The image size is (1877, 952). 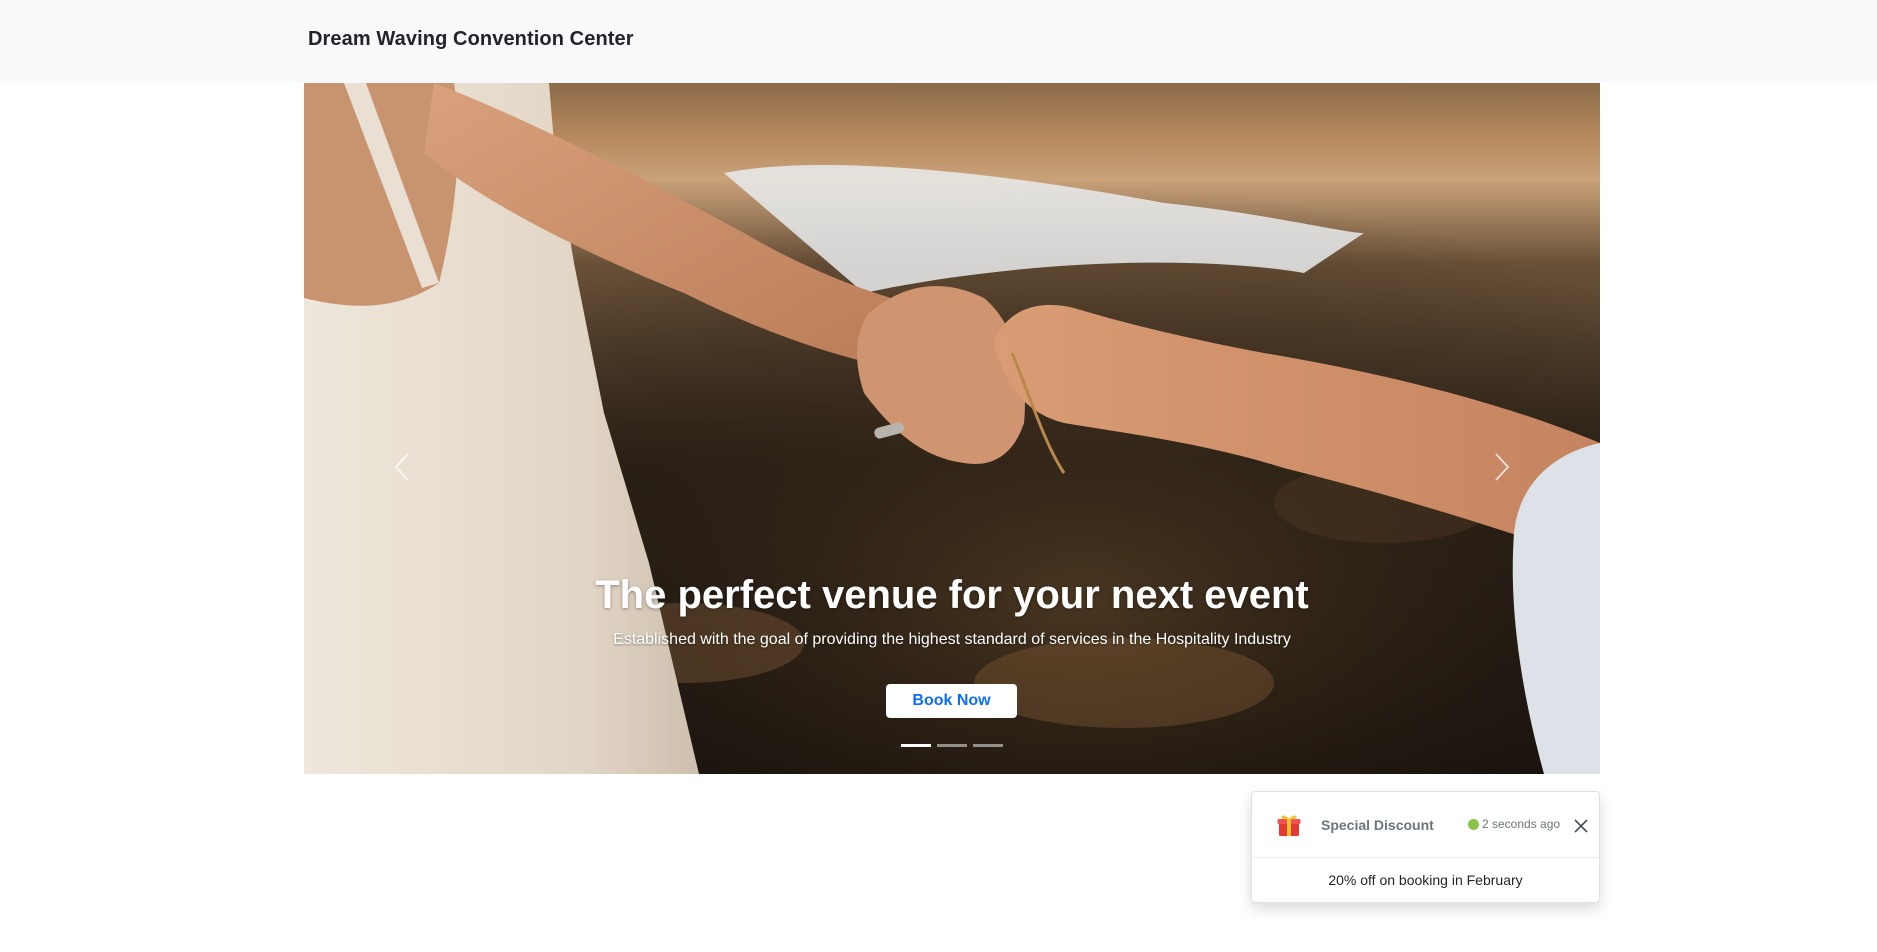 What do you see at coordinates (1581, 826) in the screenshot?
I see `close-icon` at bounding box center [1581, 826].